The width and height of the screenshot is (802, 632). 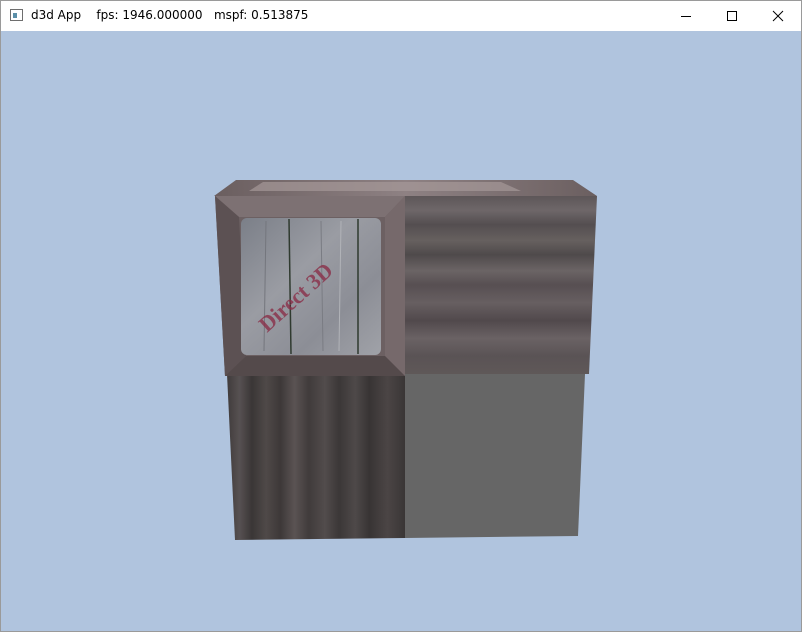 I want to click on frame-bevel-bottom, so click(x=315, y=366).